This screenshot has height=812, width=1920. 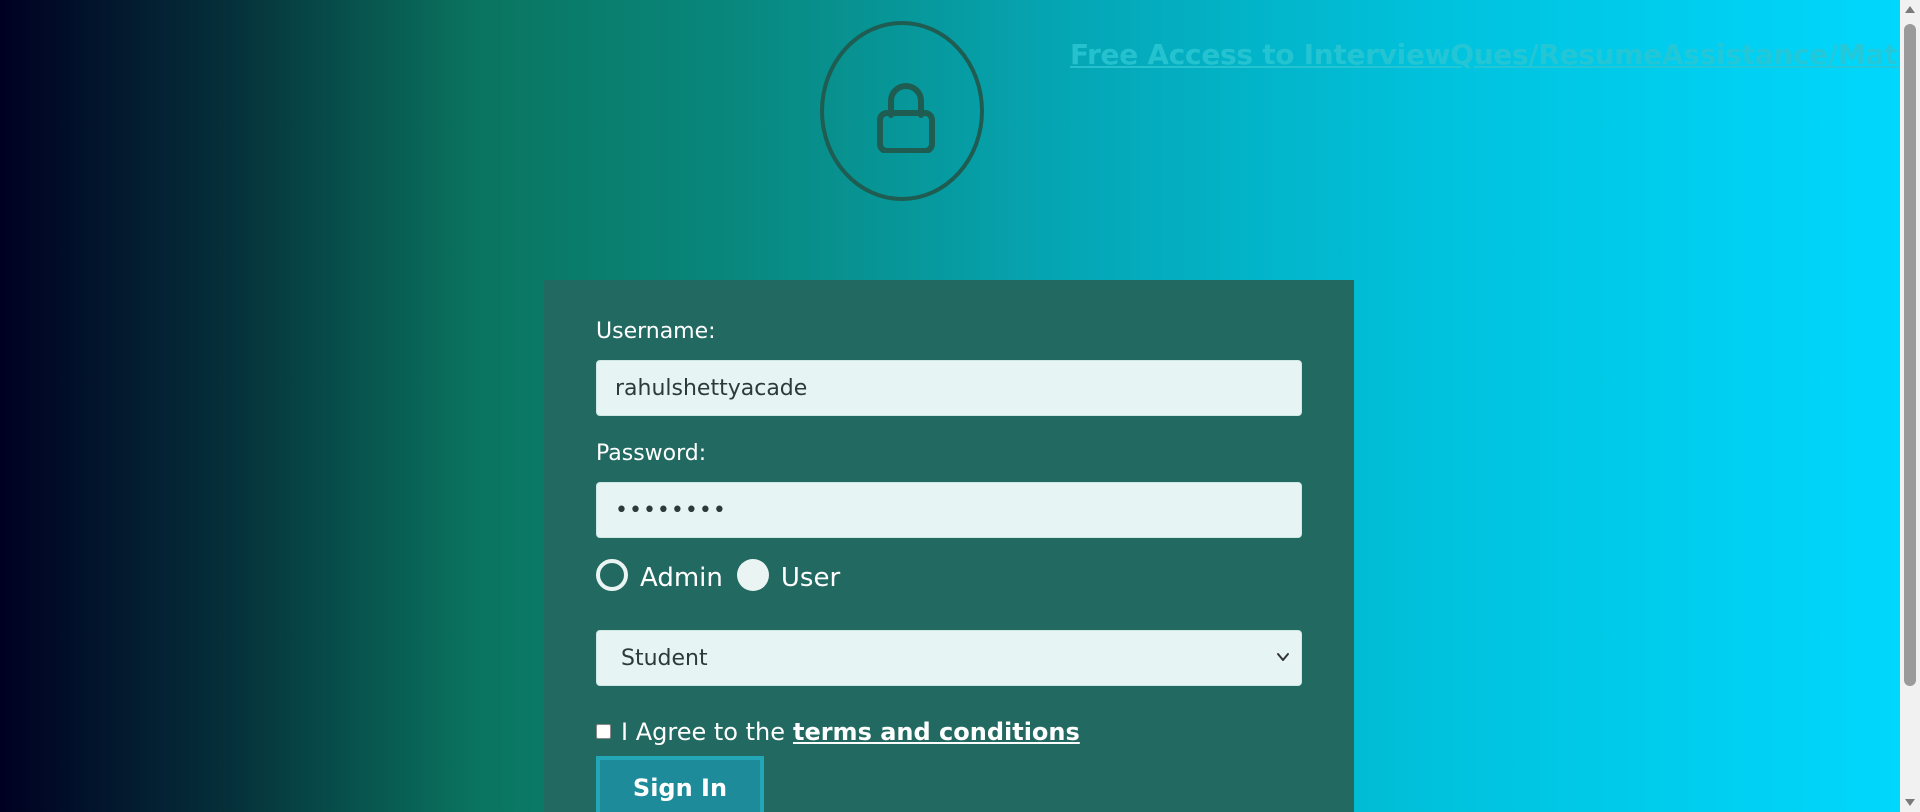 What do you see at coordinates (703, 732) in the screenshot?
I see `terms-text: I Agree to the` at bounding box center [703, 732].